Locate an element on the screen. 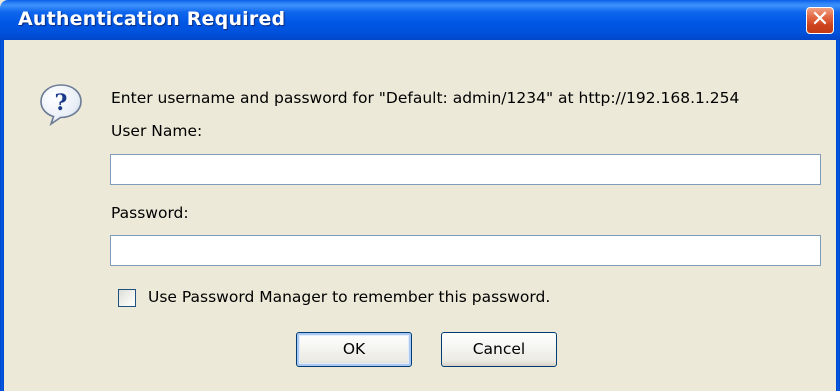 The width and height of the screenshot is (840, 391). question-mark-speech-bubble-icon: ? is located at coordinates (61, 105).